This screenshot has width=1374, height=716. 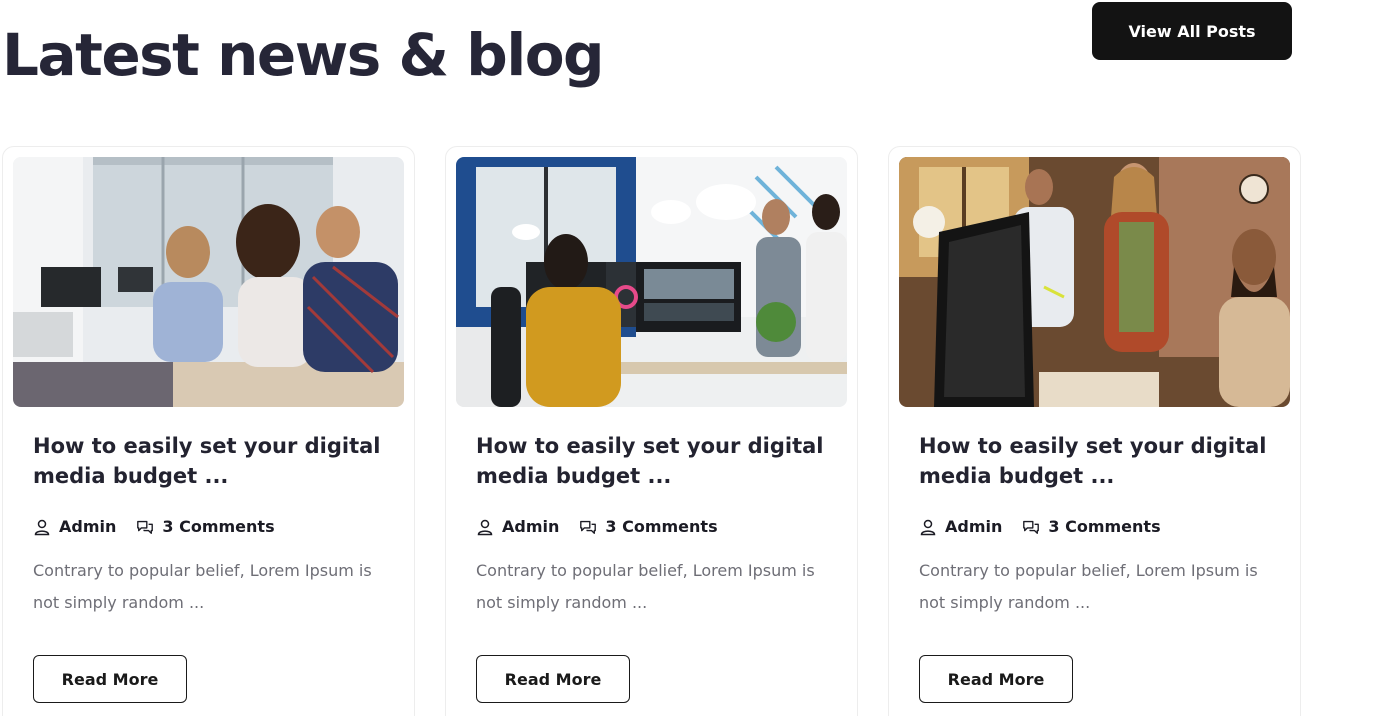 I want to click on team-discussion-photo, so click(x=1094, y=282).